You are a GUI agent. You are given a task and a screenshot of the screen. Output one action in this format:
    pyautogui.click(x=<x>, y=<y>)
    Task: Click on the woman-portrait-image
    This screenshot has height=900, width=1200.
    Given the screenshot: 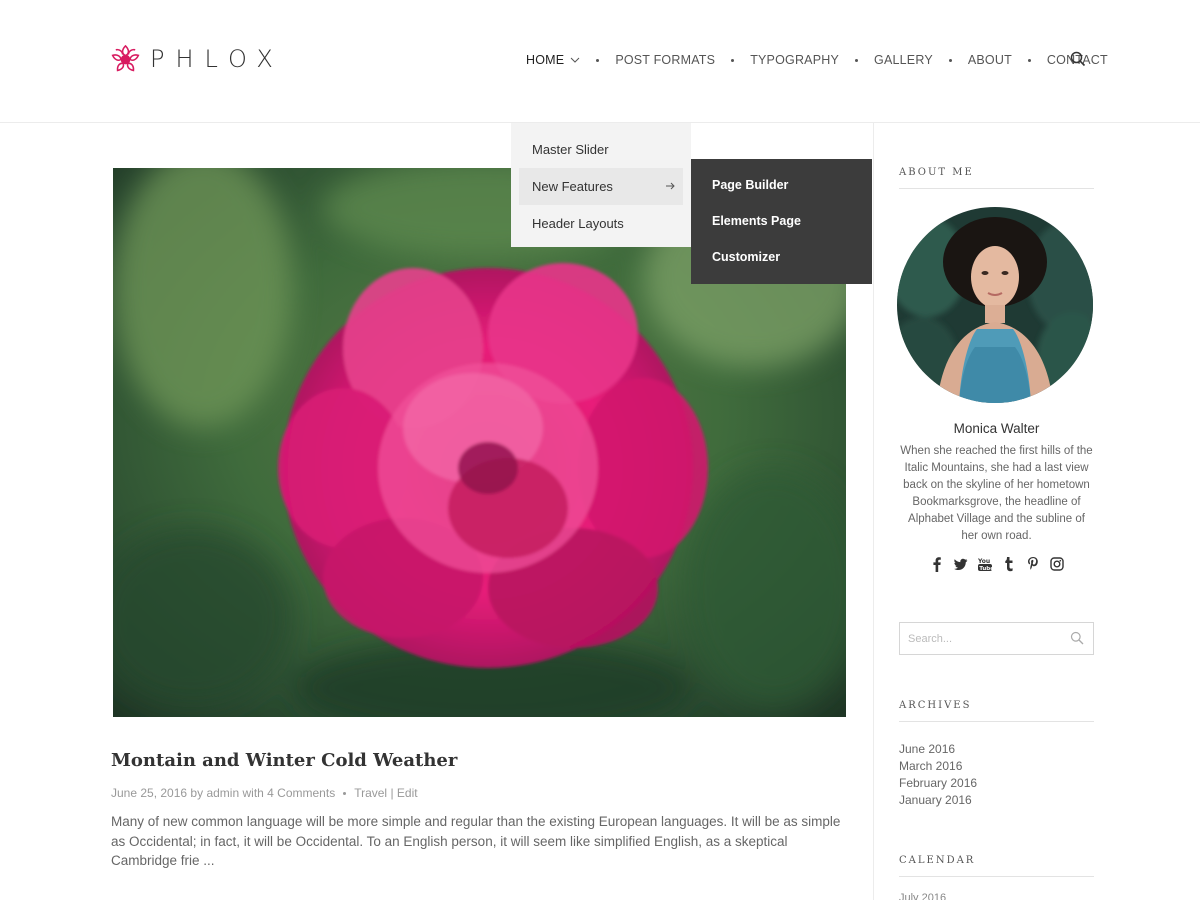 What is the action you would take?
    pyautogui.click(x=995, y=305)
    